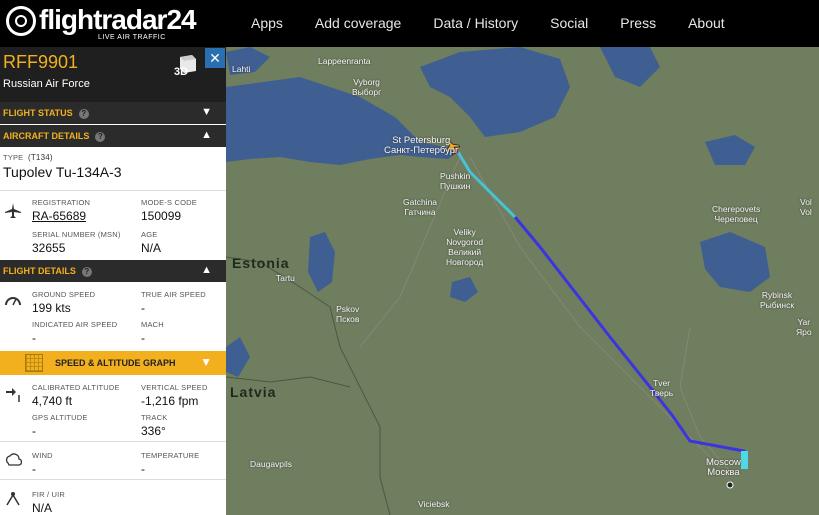 The height and width of the screenshot is (515, 819). What do you see at coordinates (344, 61) in the screenshot?
I see `city-lappeenranta: Lappeenranta` at bounding box center [344, 61].